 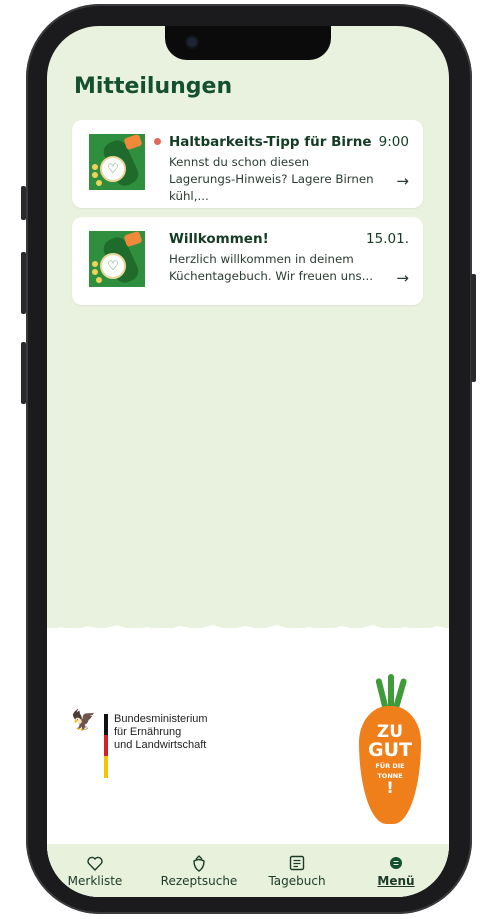 What do you see at coordinates (153, 86) in the screenshot?
I see `page-title: Mitteilungen` at bounding box center [153, 86].